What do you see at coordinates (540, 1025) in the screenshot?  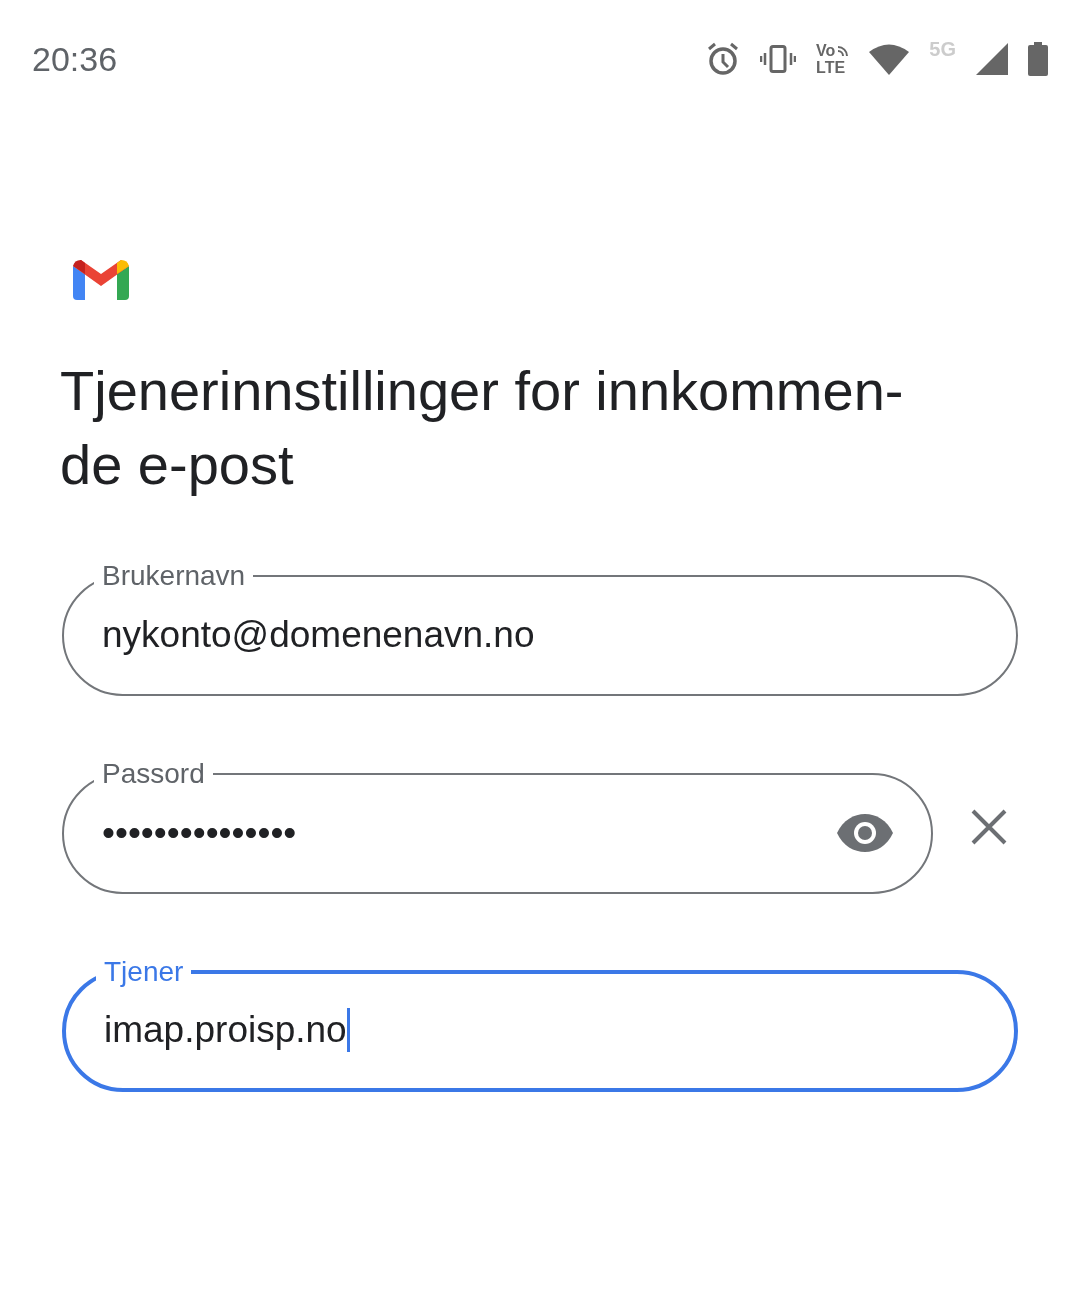 I see `text-field: Tjener imap.proisp.no` at bounding box center [540, 1025].